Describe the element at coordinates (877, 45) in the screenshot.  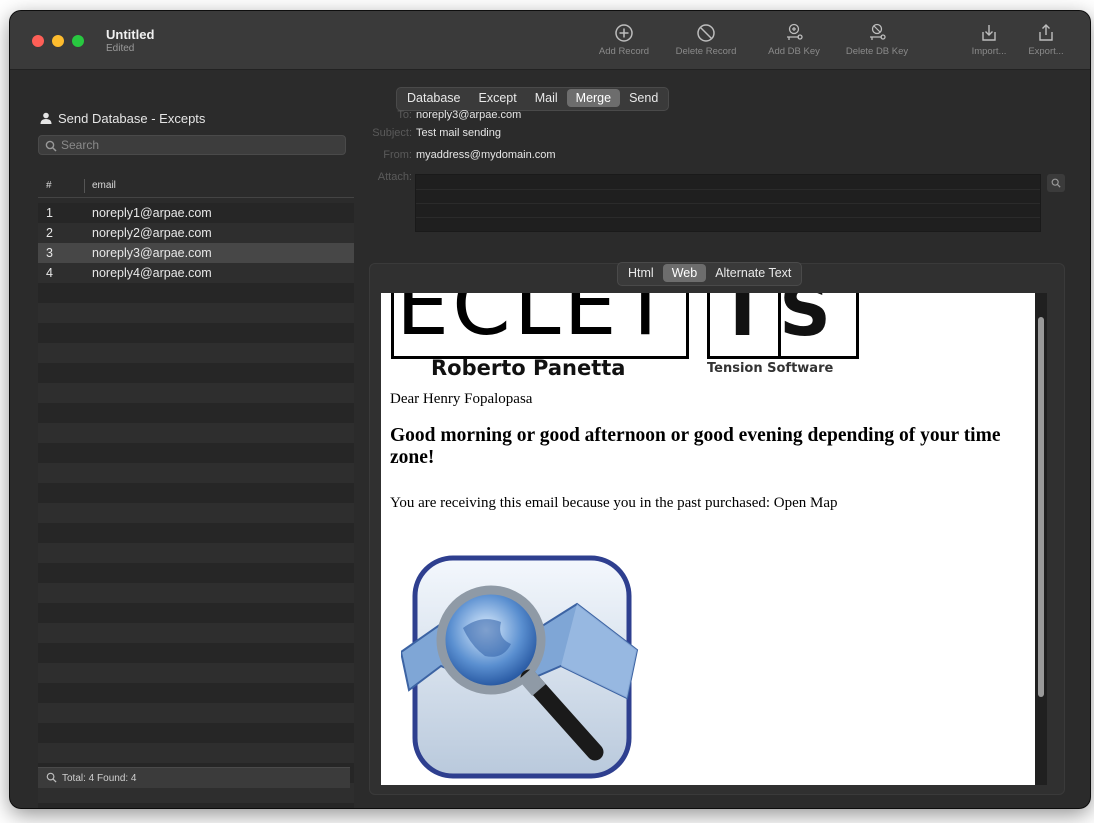
I see `delete-db-key-button: Delete DB Key` at that location.